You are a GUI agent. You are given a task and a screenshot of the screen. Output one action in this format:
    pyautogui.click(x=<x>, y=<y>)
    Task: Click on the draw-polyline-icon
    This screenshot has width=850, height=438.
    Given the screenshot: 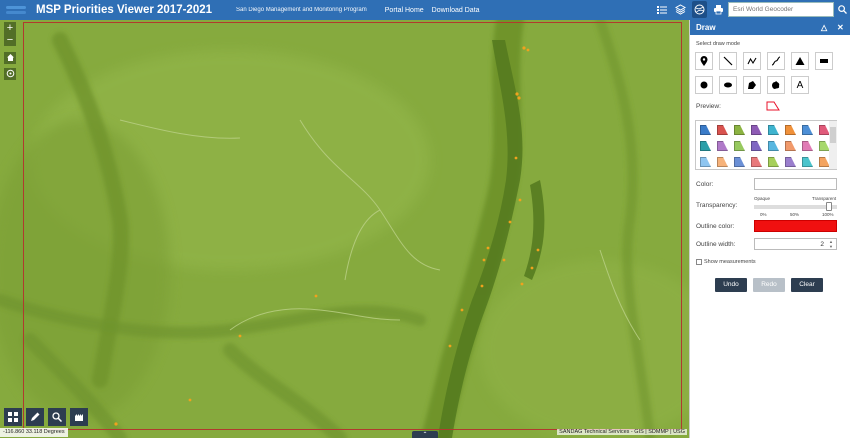 What is the action you would take?
    pyautogui.click(x=752, y=61)
    